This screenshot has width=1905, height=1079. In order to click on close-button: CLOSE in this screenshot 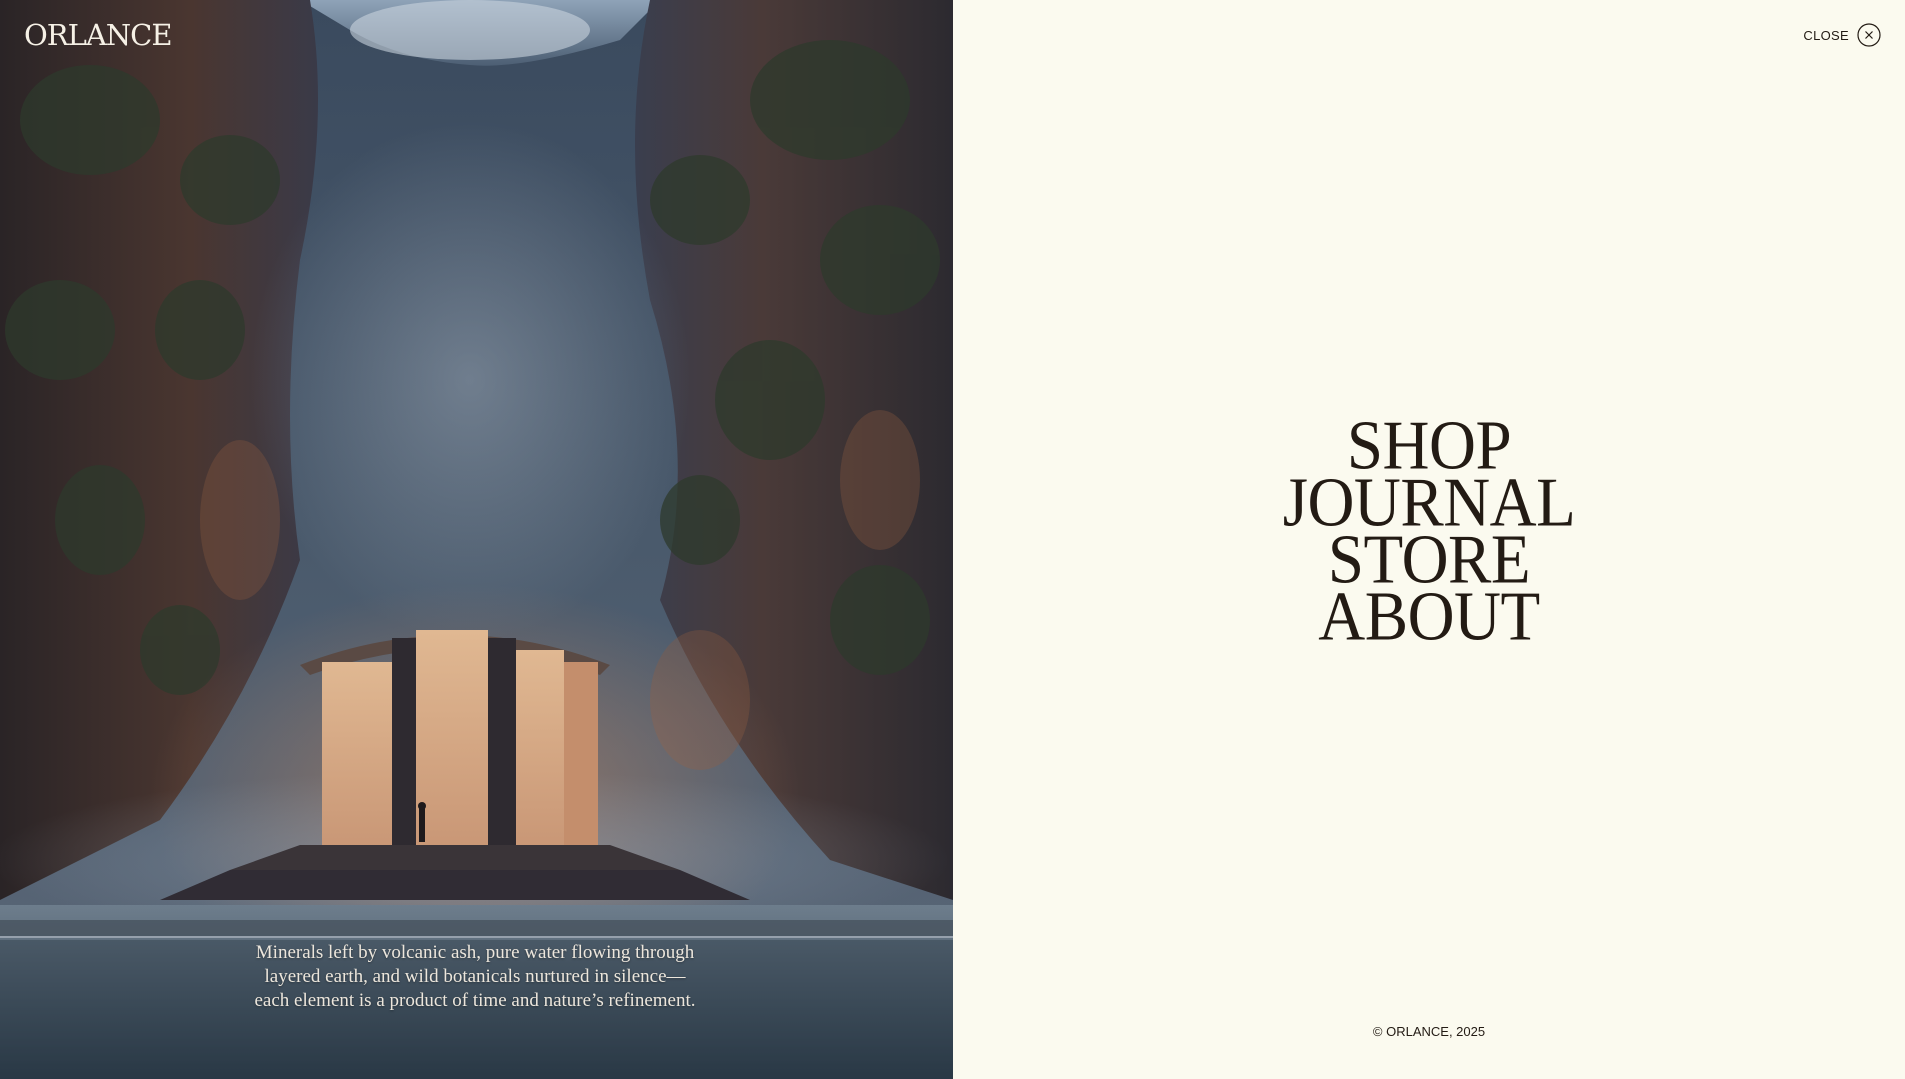, I will do `click(1842, 35)`.